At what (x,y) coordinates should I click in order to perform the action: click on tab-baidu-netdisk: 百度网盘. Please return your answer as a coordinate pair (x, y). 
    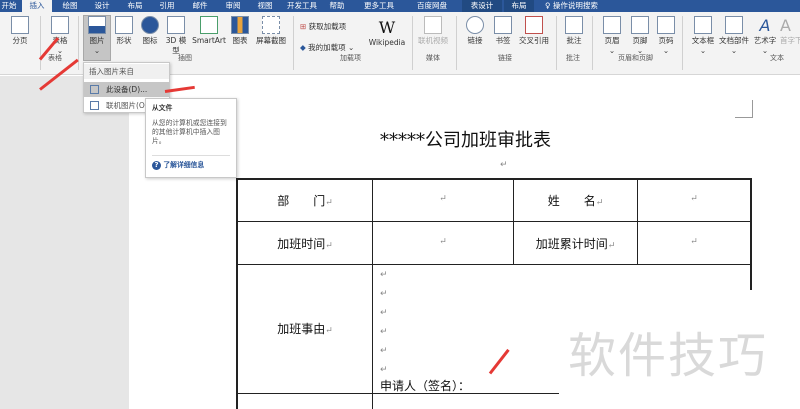
    Looking at the image, I should click on (432, 6).